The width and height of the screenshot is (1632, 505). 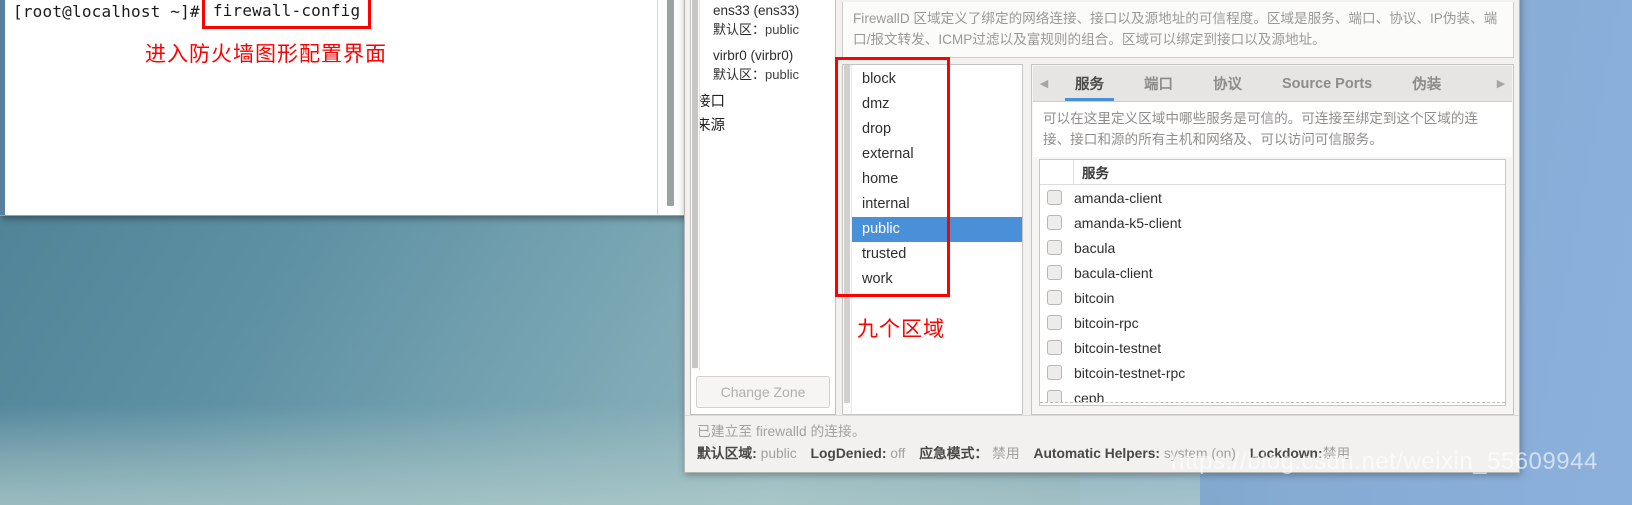 I want to click on terminal-scrollbar-thumb, so click(x=670, y=103).